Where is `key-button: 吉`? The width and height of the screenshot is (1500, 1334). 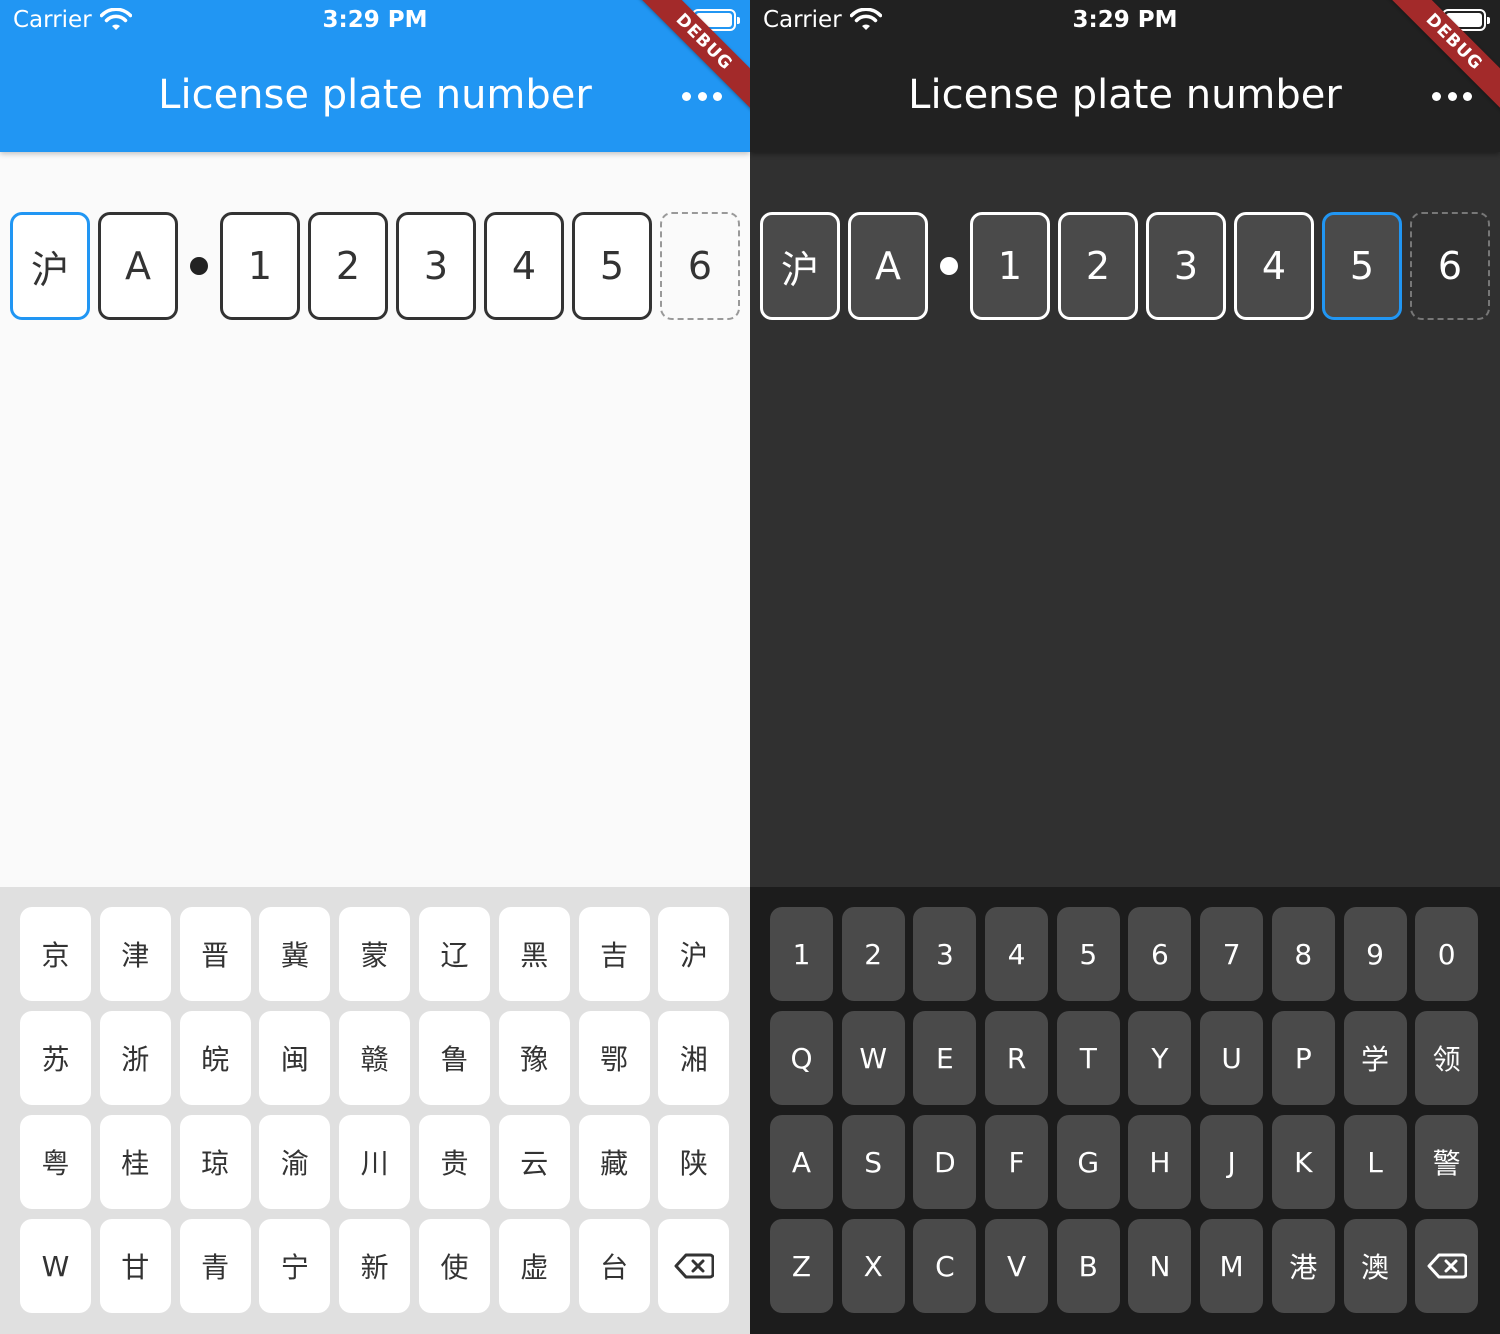
key-button: 吉 is located at coordinates (614, 954).